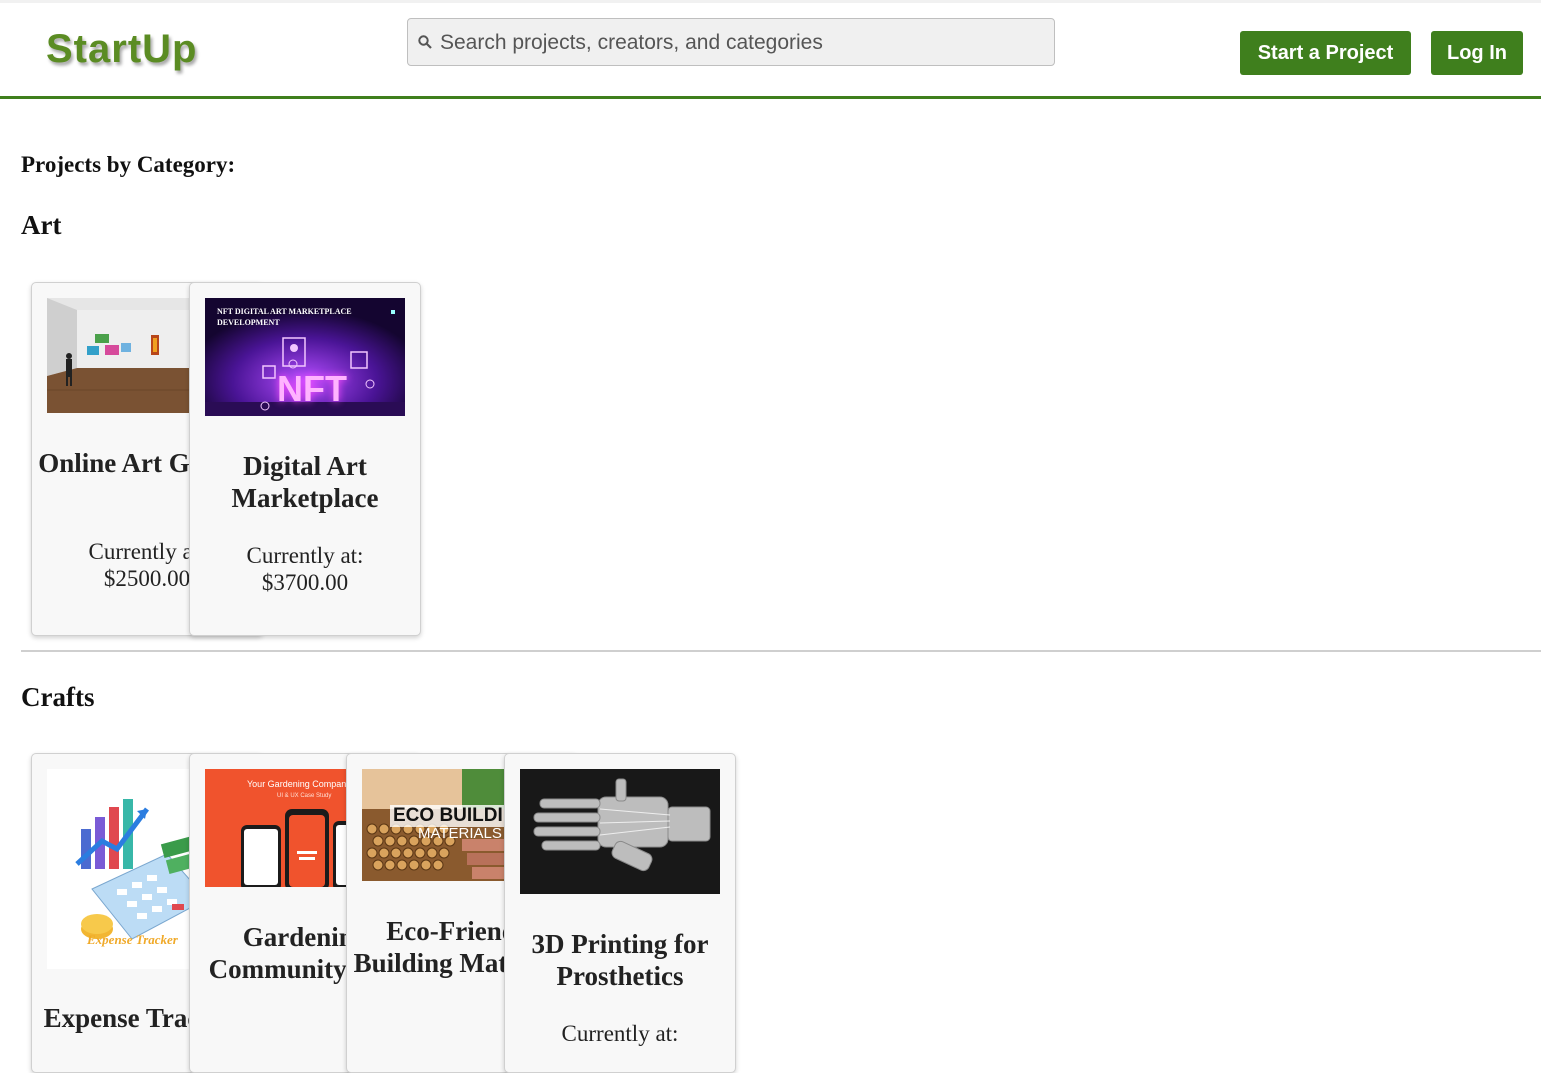 Image resolution: width=1541 pixels, height=1073 pixels. What do you see at coordinates (305, 482) in the screenshot?
I see `project-title: Digital Art Marketplace` at bounding box center [305, 482].